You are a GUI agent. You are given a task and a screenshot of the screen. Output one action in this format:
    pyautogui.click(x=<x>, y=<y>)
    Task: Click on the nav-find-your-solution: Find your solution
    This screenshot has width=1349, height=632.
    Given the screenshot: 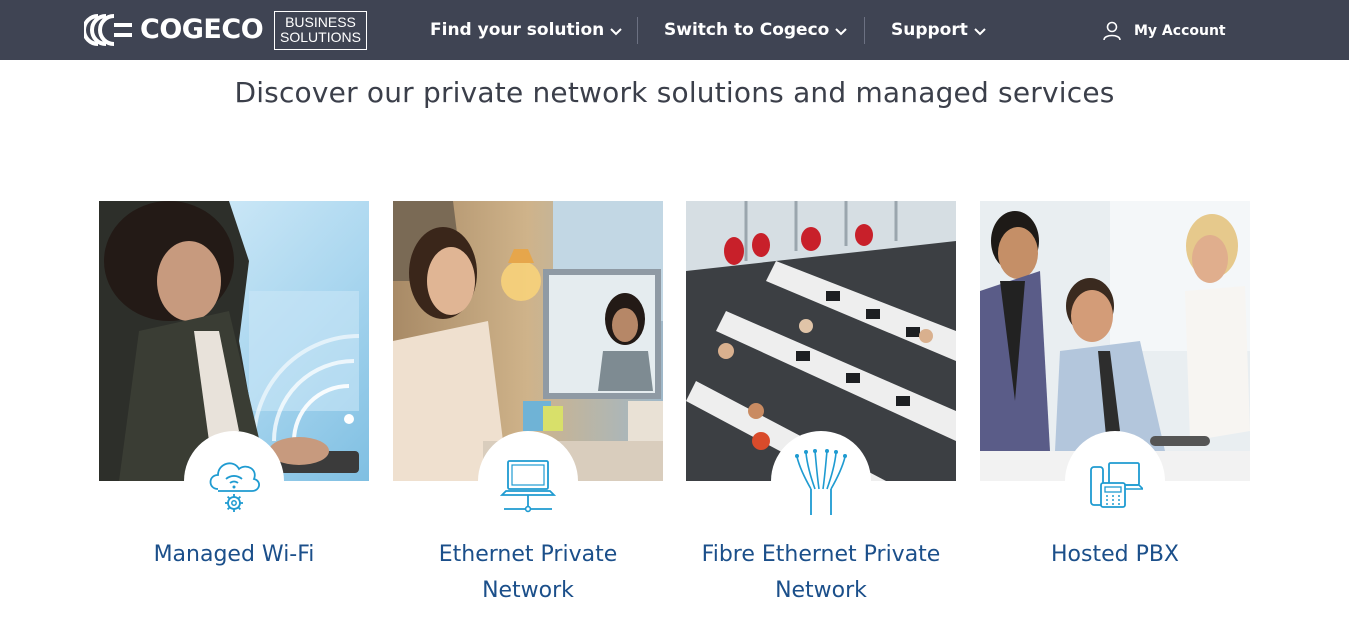 What is the action you would take?
    pyautogui.click(x=526, y=30)
    